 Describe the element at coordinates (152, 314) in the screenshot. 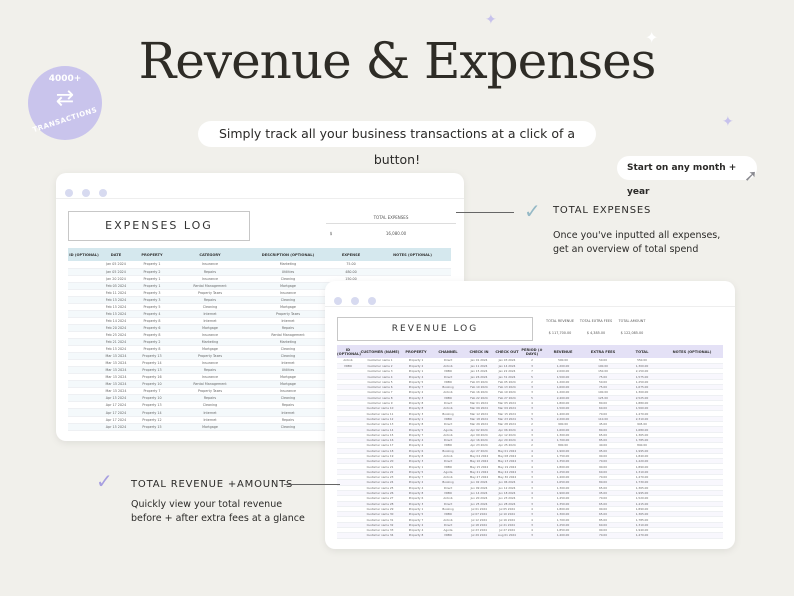

I see `table-cell: Property 4` at that location.